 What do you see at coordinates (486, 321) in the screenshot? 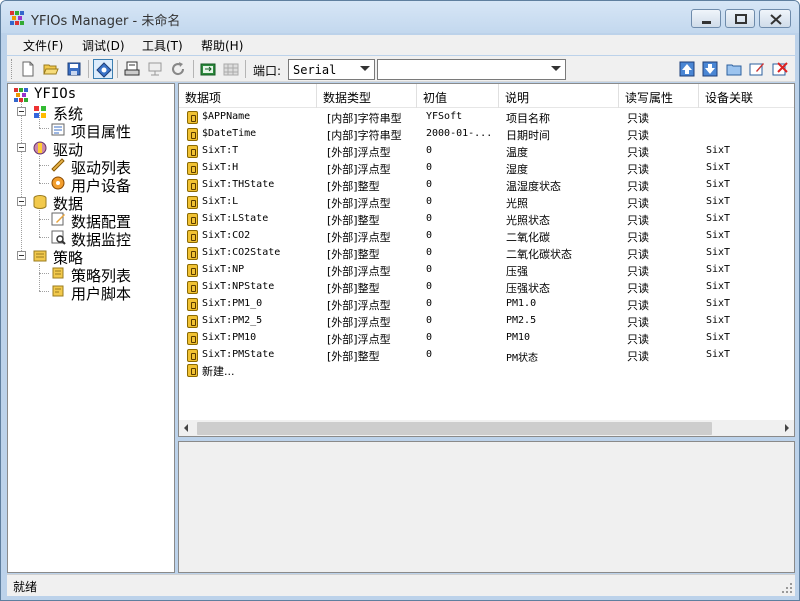
I see `table-row: SixT:PM2_5 [外部]浮点型 0 PM2.5 只读 SixT` at bounding box center [486, 321].